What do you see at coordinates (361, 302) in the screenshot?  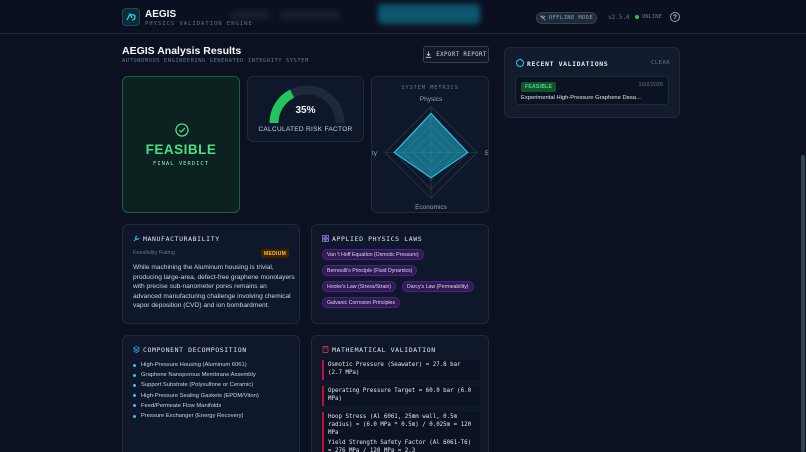 I see `physics-law-tag: Galvanic Corrosion Principles` at bounding box center [361, 302].